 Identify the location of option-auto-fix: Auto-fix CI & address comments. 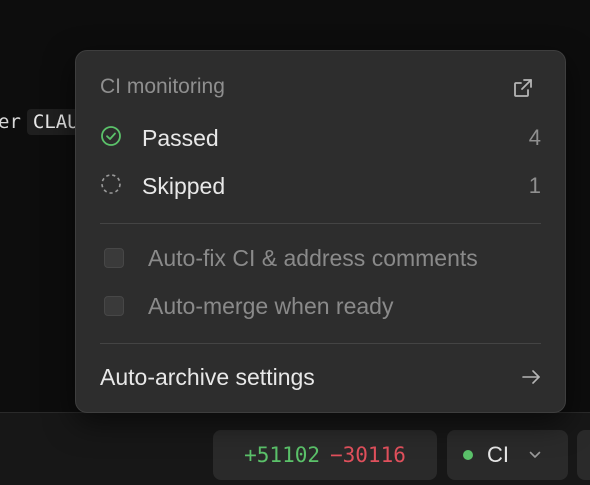
(322, 258).